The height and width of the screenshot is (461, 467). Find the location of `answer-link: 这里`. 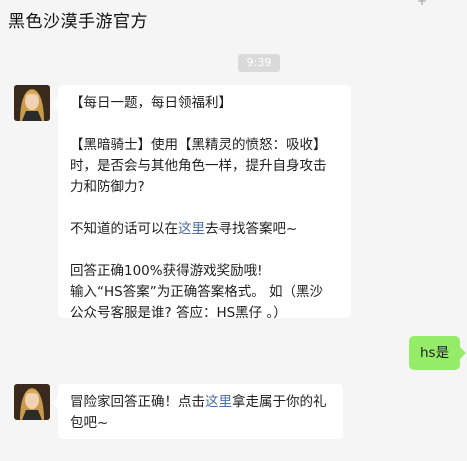

answer-link: 这里 is located at coordinates (191, 229).